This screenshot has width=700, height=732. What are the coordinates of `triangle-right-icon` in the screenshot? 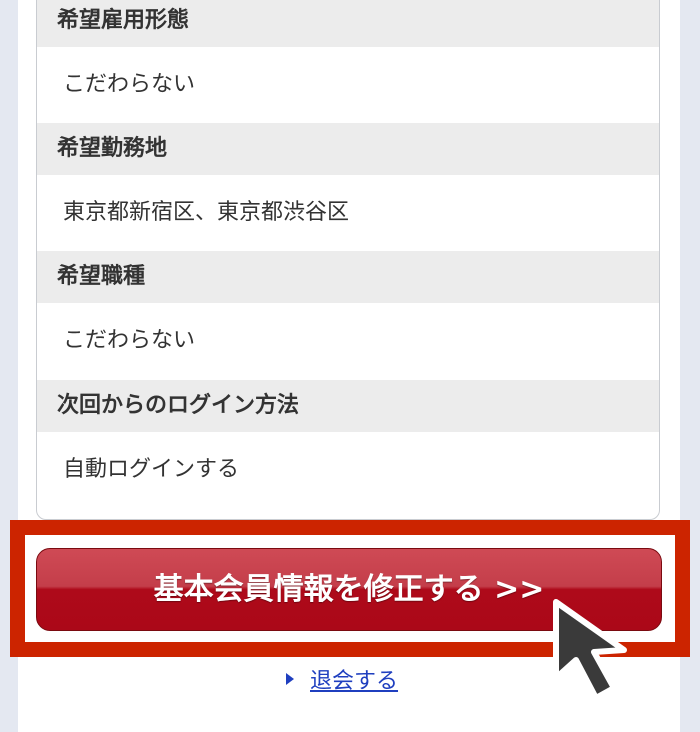 It's located at (290, 679).